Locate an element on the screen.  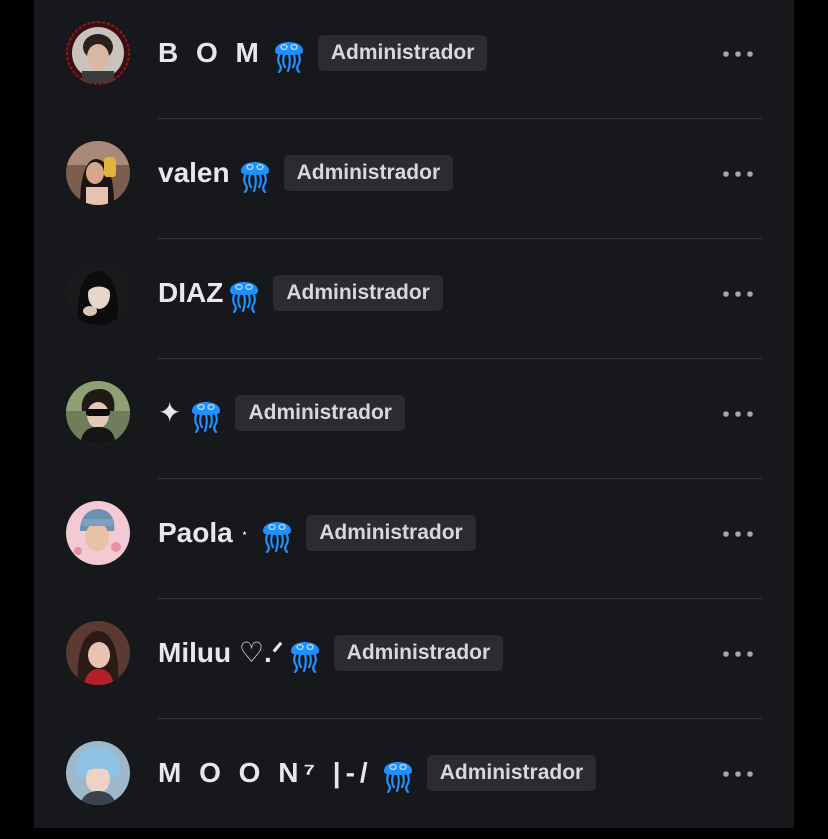
member-row: ✦ Administrador is located at coordinates (414, 419).